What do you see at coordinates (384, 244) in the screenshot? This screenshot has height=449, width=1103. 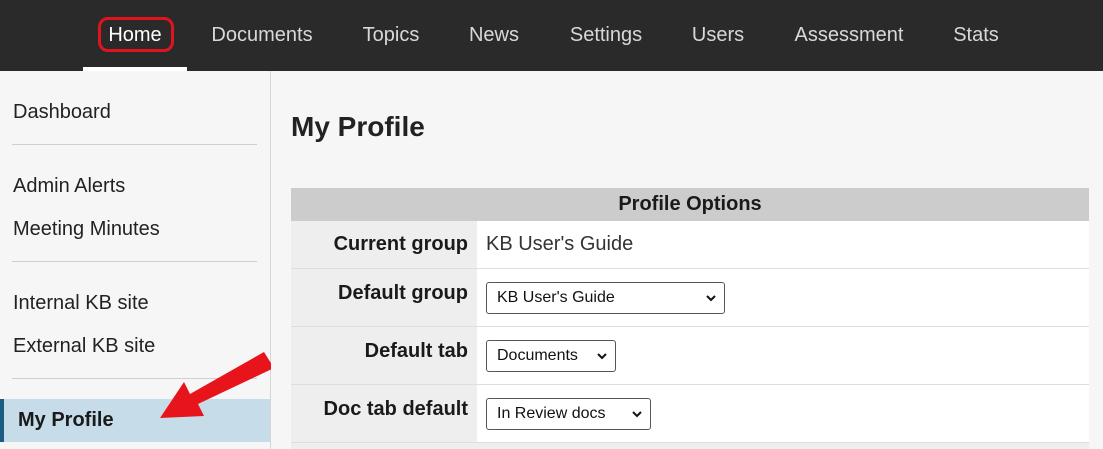 I see `row-label: Current group` at bounding box center [384, 244].